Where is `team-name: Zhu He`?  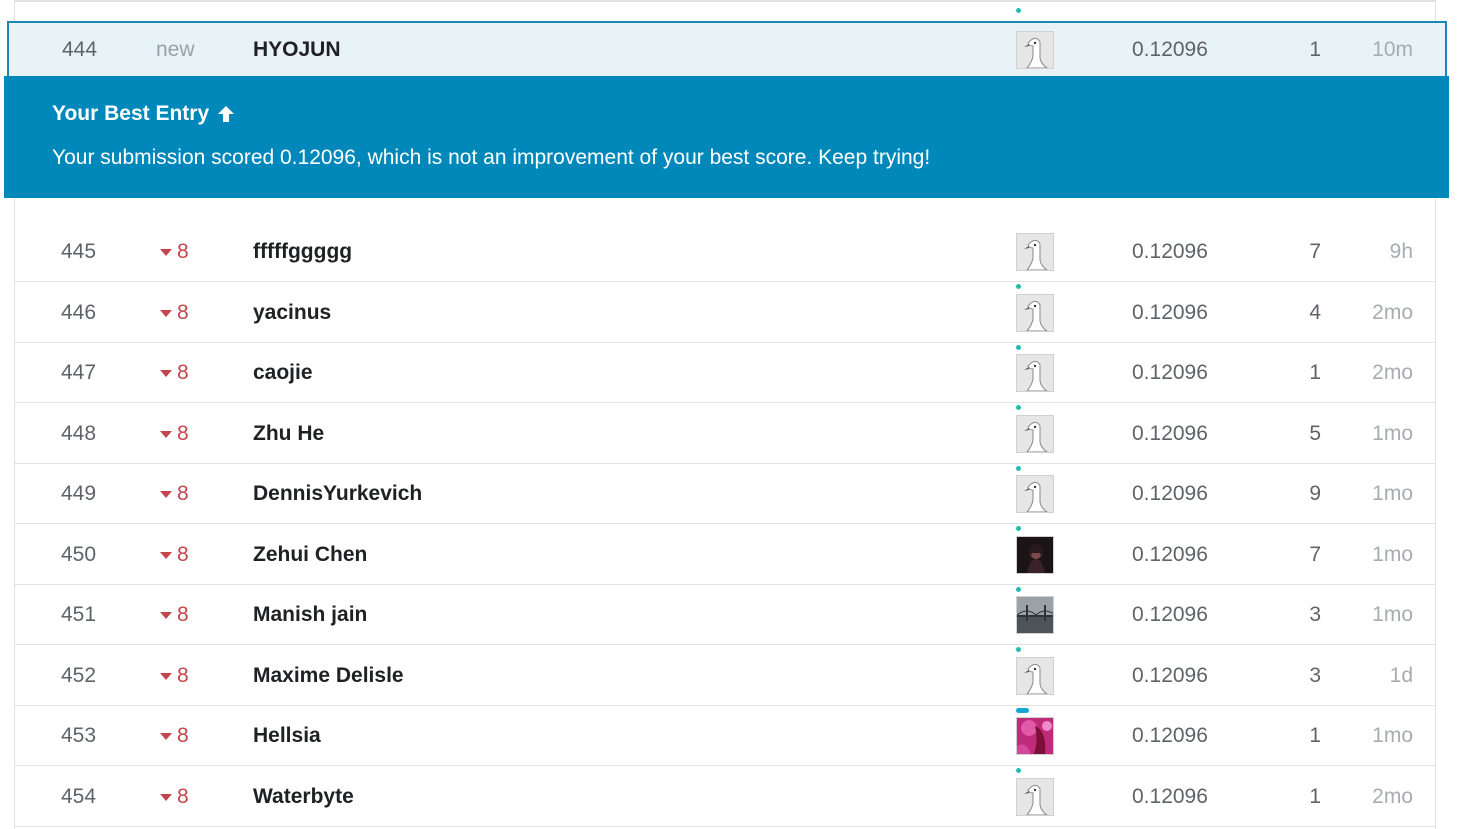
team-name: Zhu He is located at coordinates (288, 433).